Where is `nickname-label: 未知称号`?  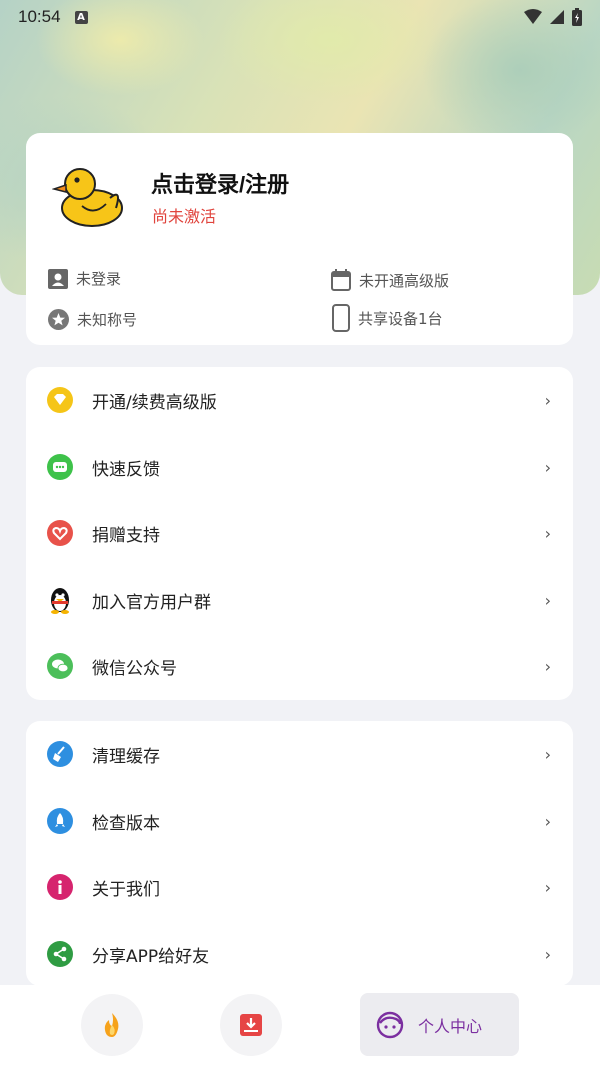 nickname-label: 未知称号 is located at coordinates (107, 320).